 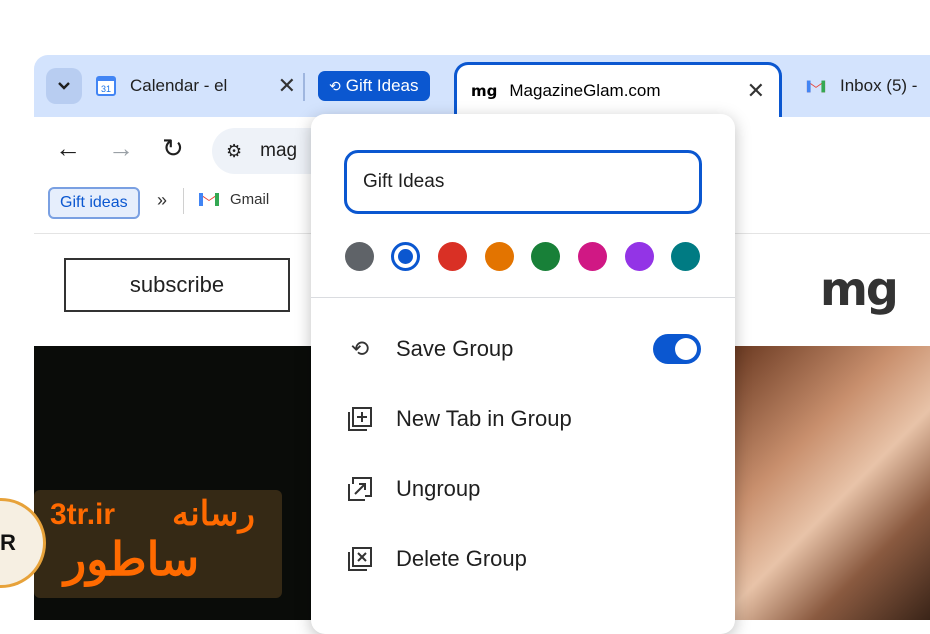 I want to click on menu-item-save-group: ⟲ Save Group, so click(x=429, y=349).